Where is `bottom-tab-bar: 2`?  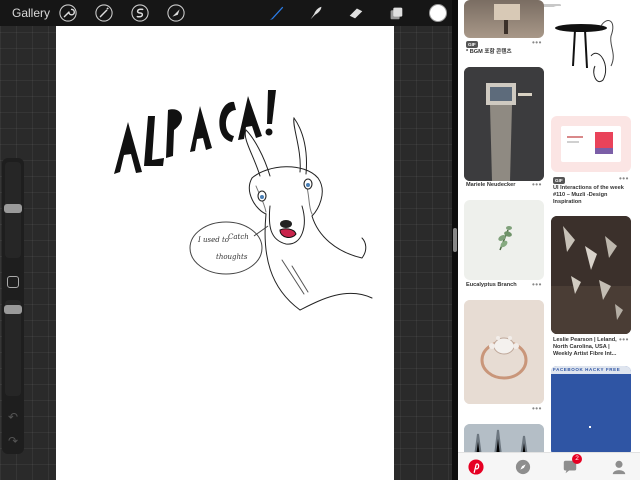 bottom-tab-bar: 2 is located at coordinates (549, 466).